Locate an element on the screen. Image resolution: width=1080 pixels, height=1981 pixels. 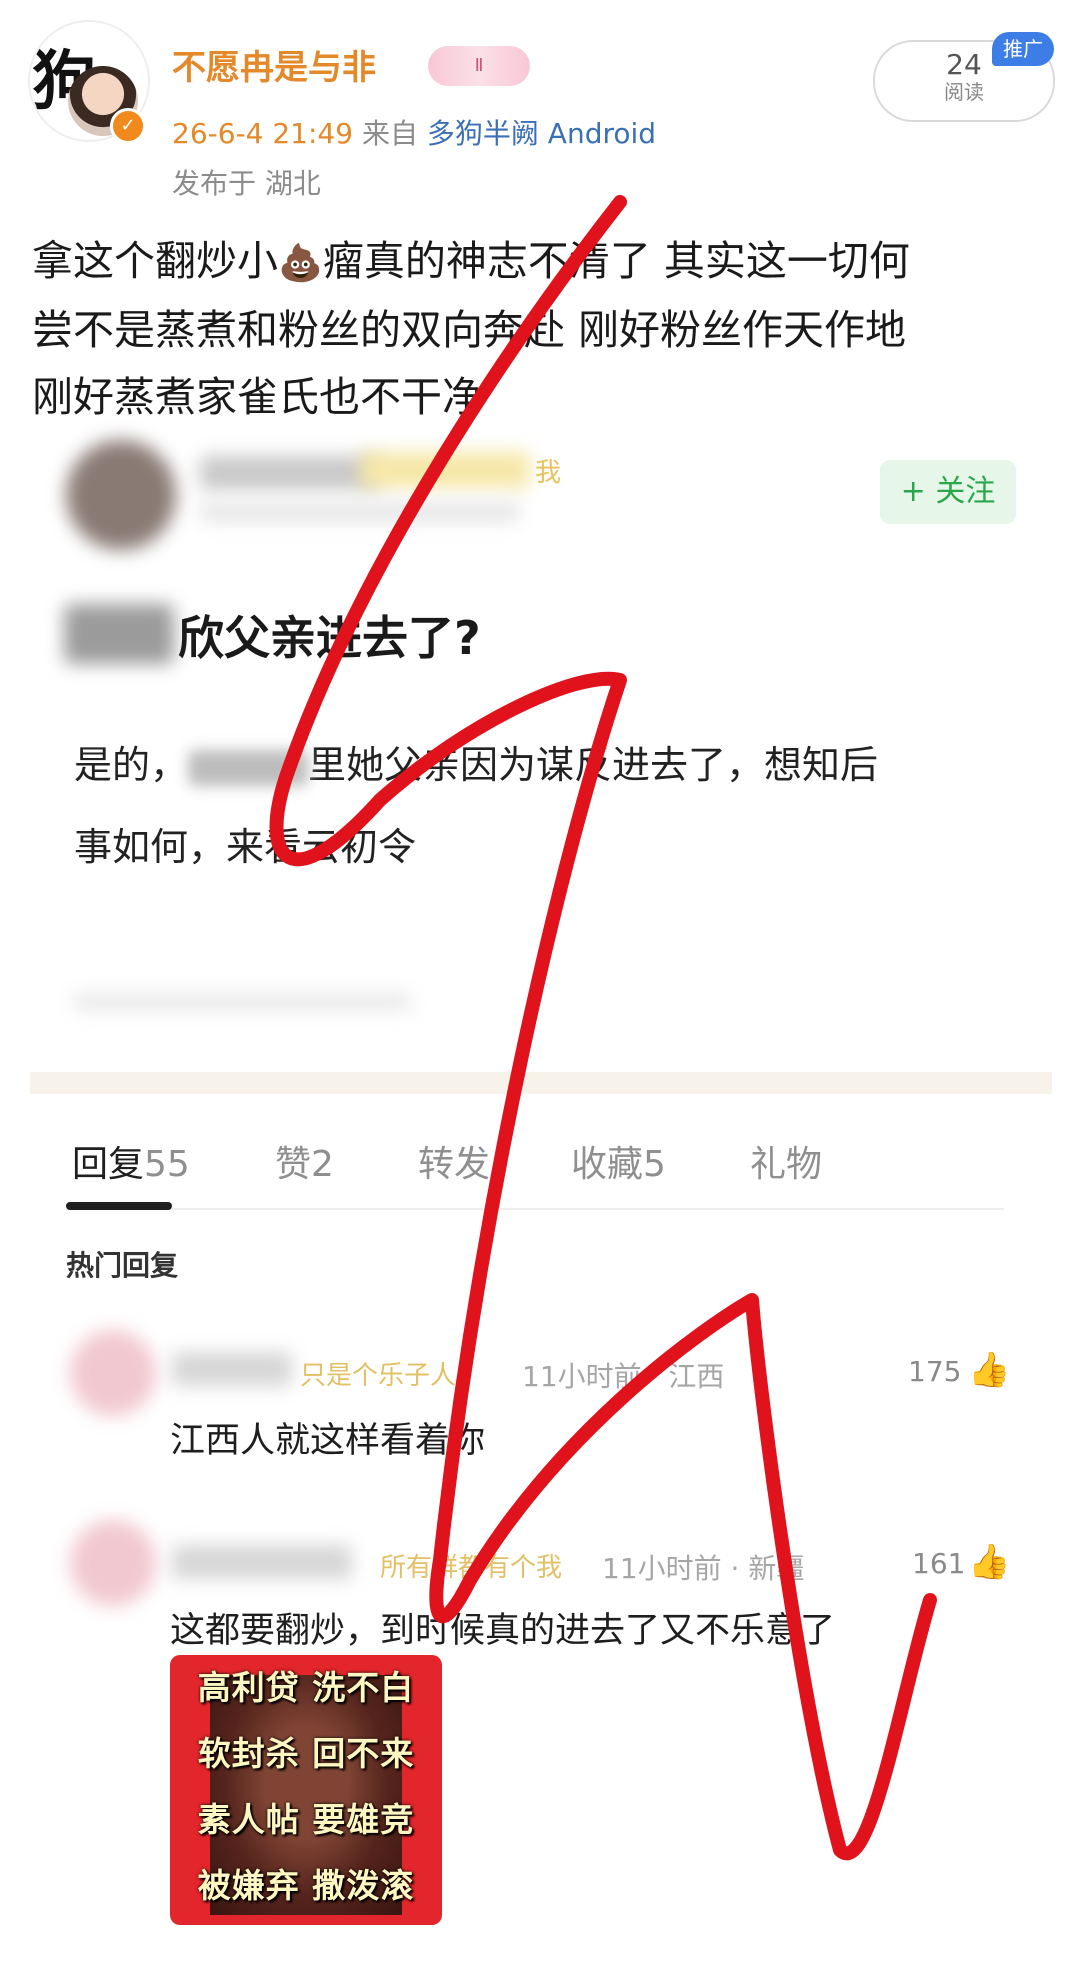
post-text-line2: 尝不是蒸煮和粉丝的双向奔赴 刚好粉丝作天作地 is located at coordinates (469, 330).